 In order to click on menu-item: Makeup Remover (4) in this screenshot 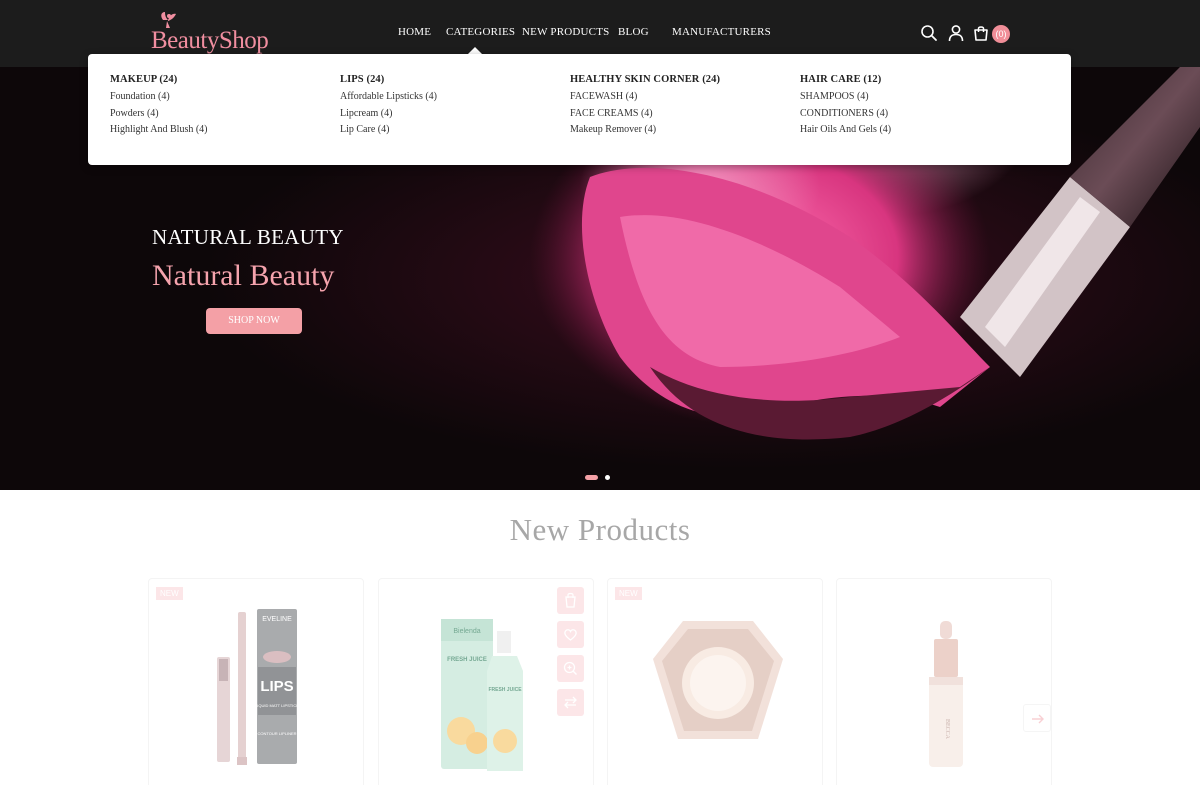, I will do `click(645, 132)`.